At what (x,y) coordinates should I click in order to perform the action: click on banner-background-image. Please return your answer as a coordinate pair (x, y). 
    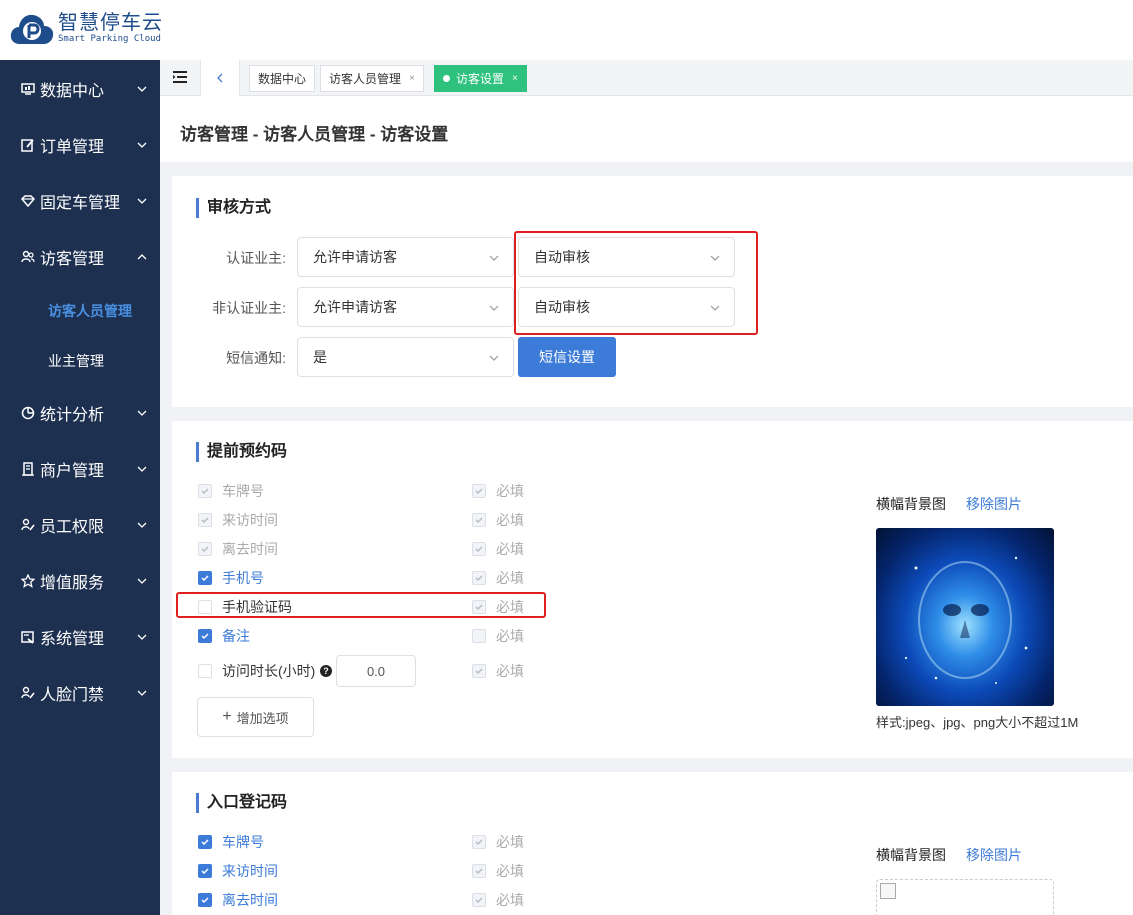
    Looking at the image, I should click on (965, 617).